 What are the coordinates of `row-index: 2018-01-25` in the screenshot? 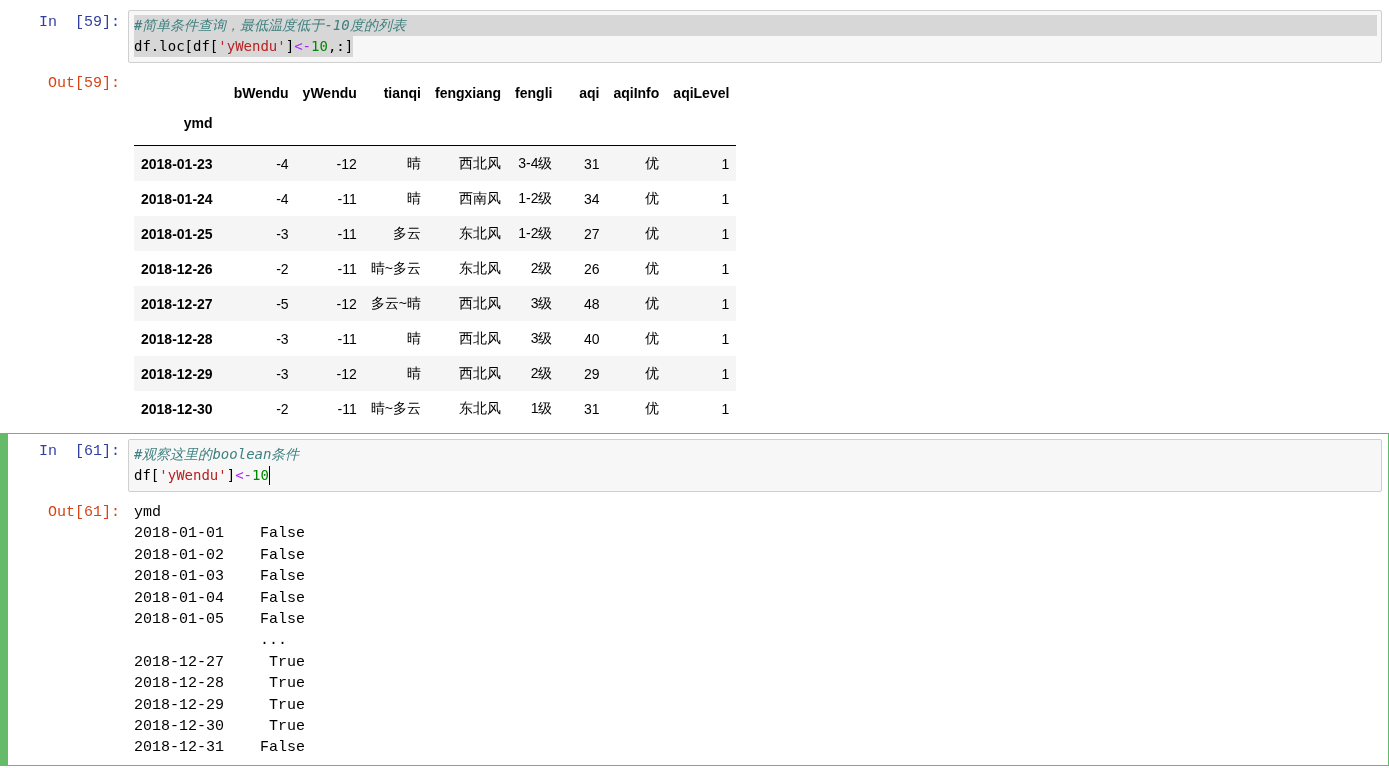 It's located at (180, 233).